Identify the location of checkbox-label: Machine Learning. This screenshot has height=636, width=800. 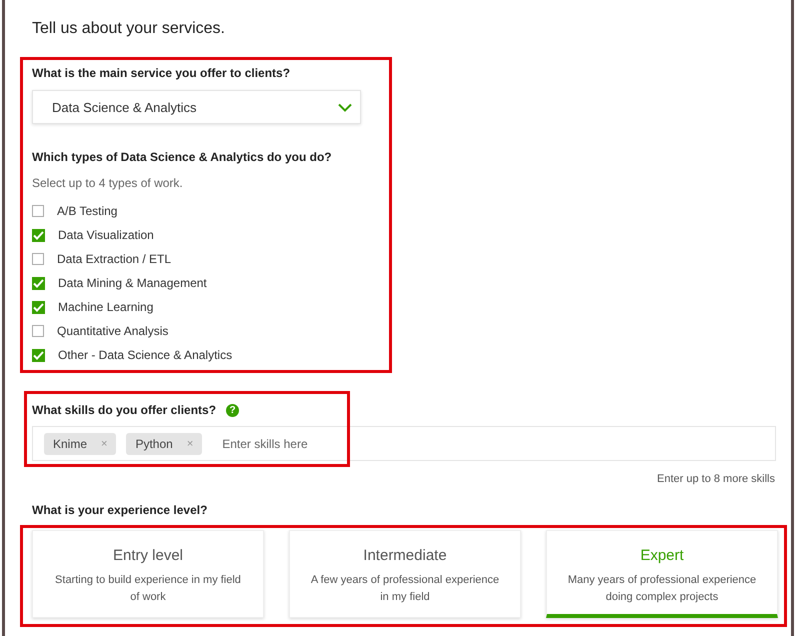
(106, 307).